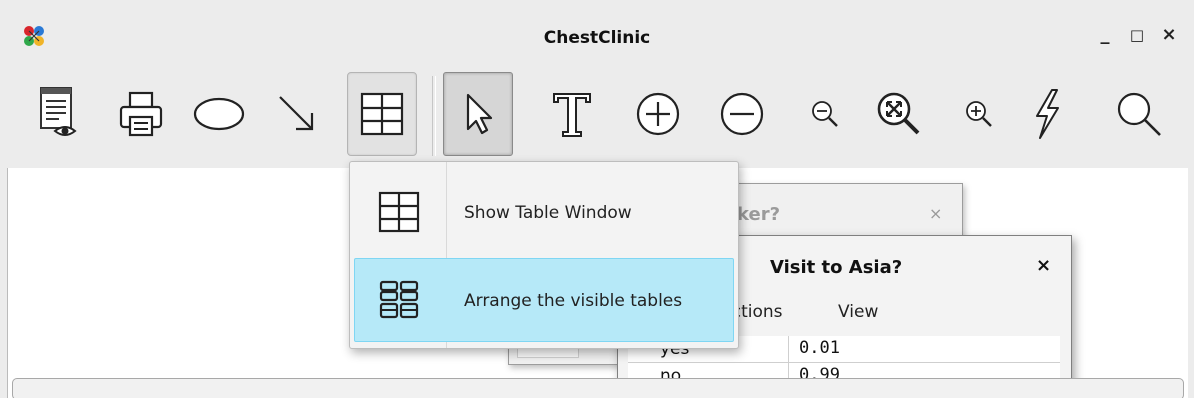 The image size is (1194, 398). I want to click on zoom-out-button, so click(825, 114).